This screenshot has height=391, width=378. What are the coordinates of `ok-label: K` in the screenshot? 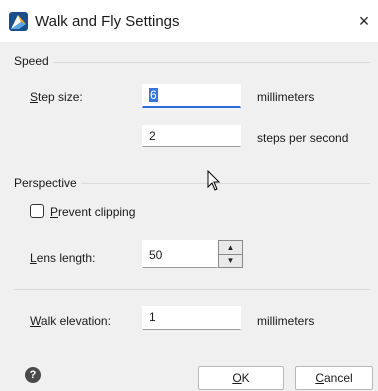 It's located at (245, 378).